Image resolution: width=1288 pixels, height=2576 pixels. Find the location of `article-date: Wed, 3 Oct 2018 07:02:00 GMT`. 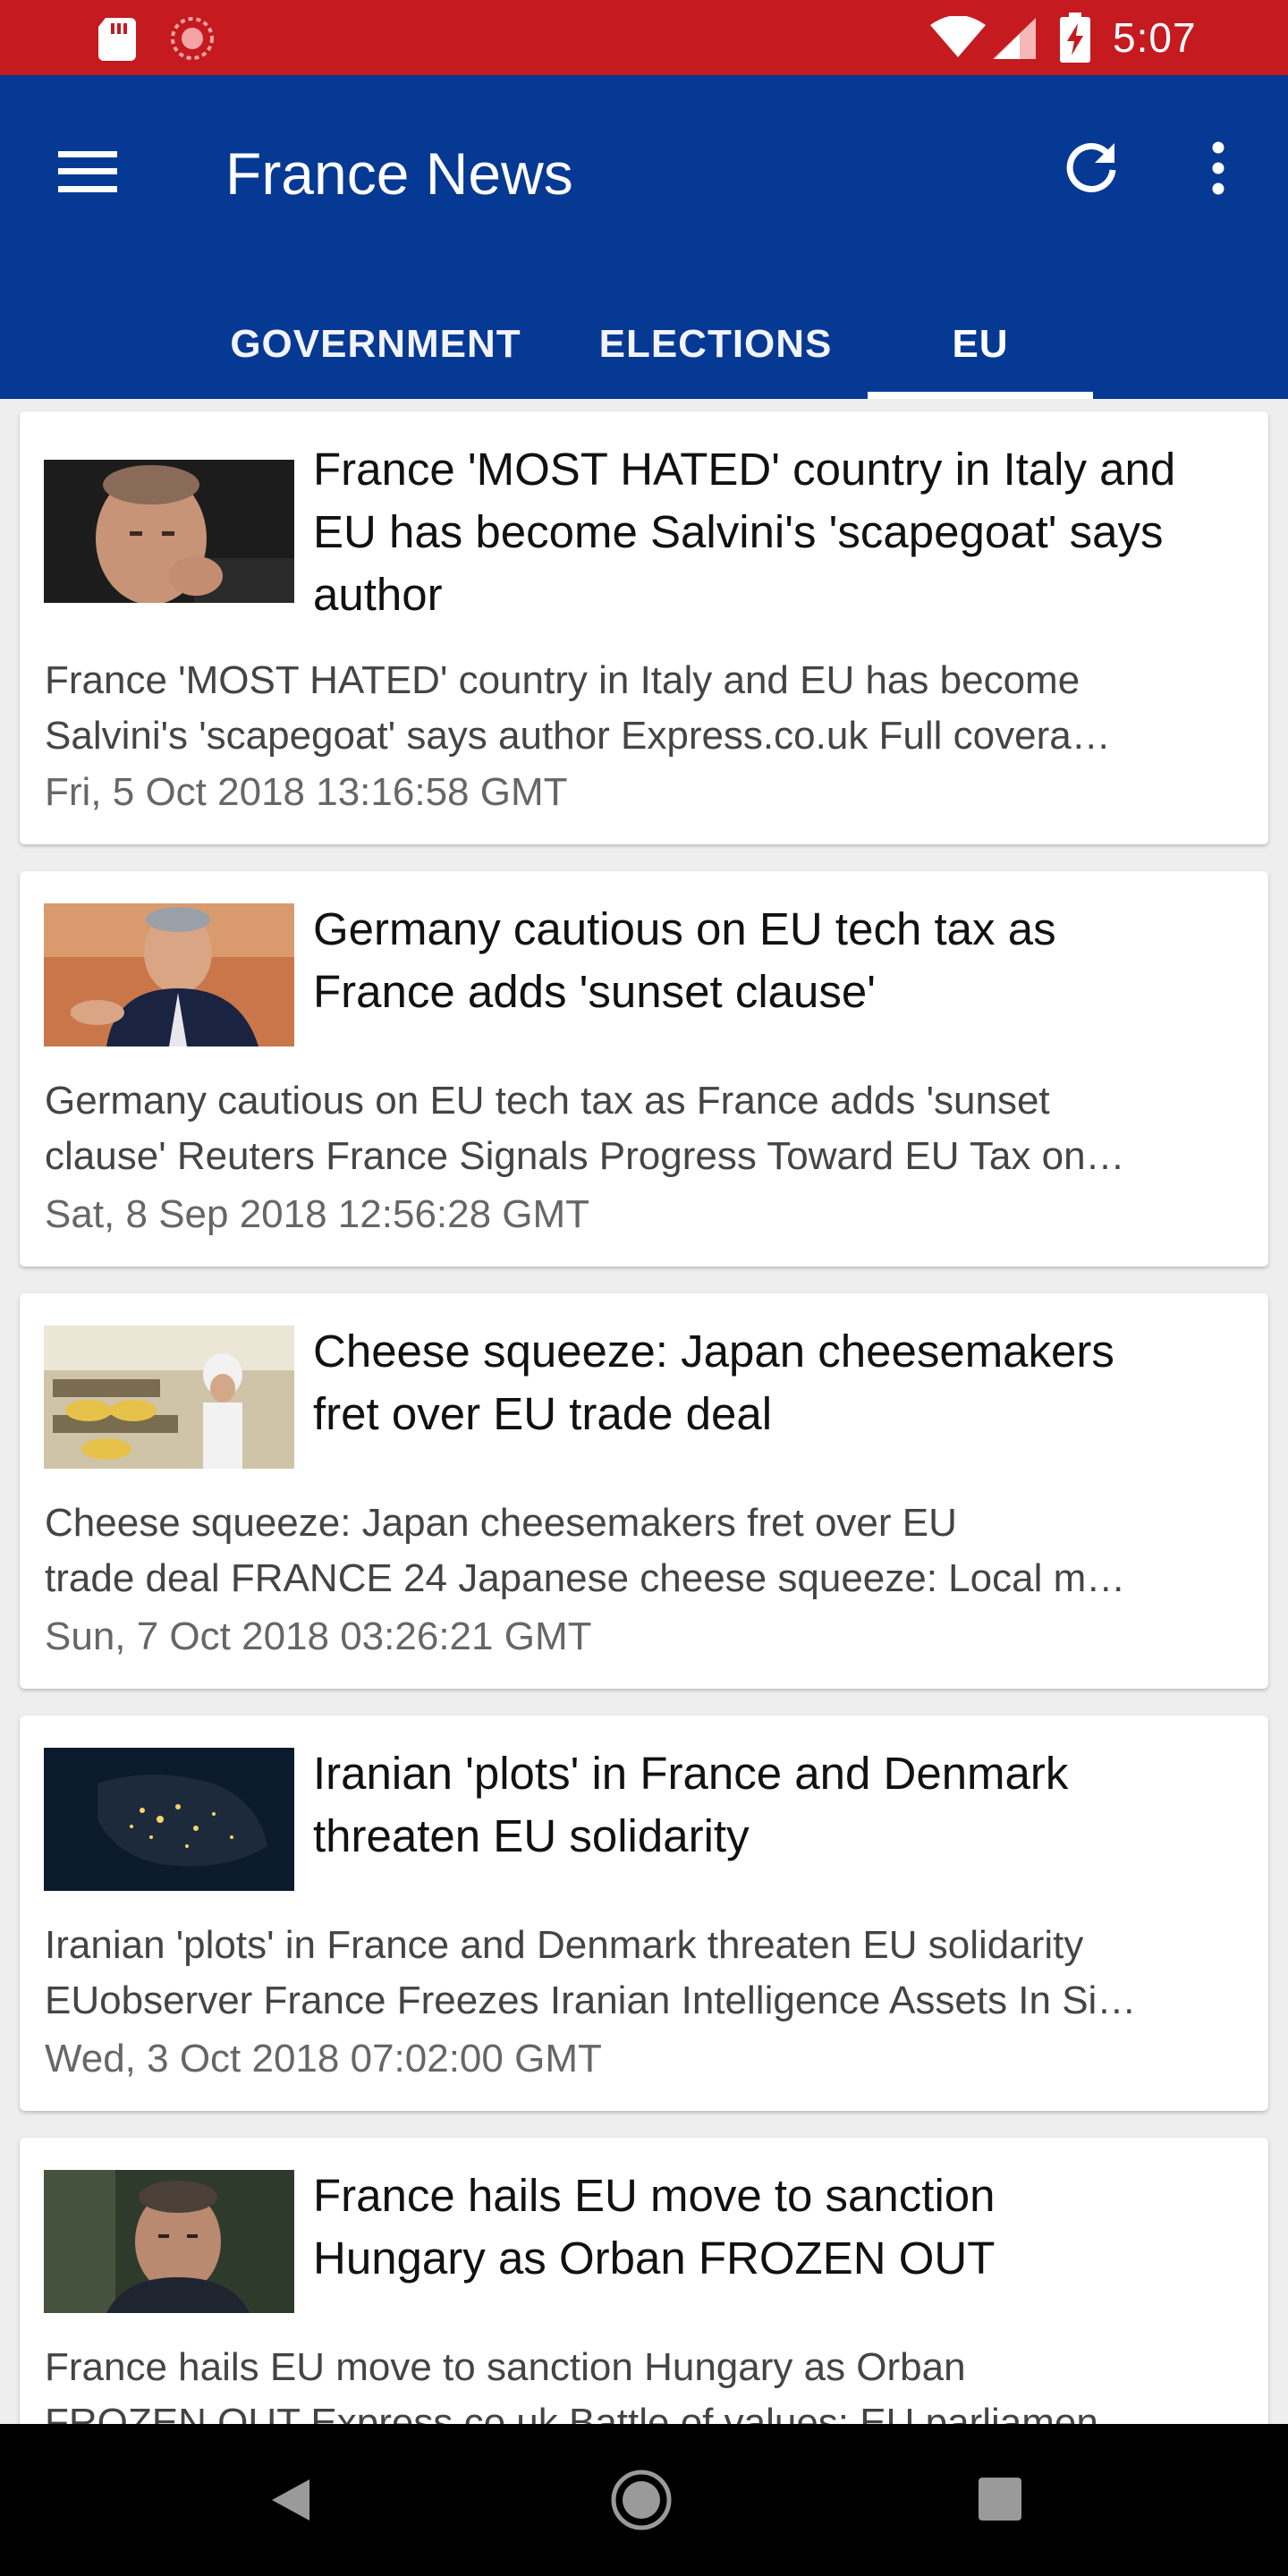

article-date: Wed, 3 Oct 2018 07:02:00 GMT is located at coordinates (323, 2058).